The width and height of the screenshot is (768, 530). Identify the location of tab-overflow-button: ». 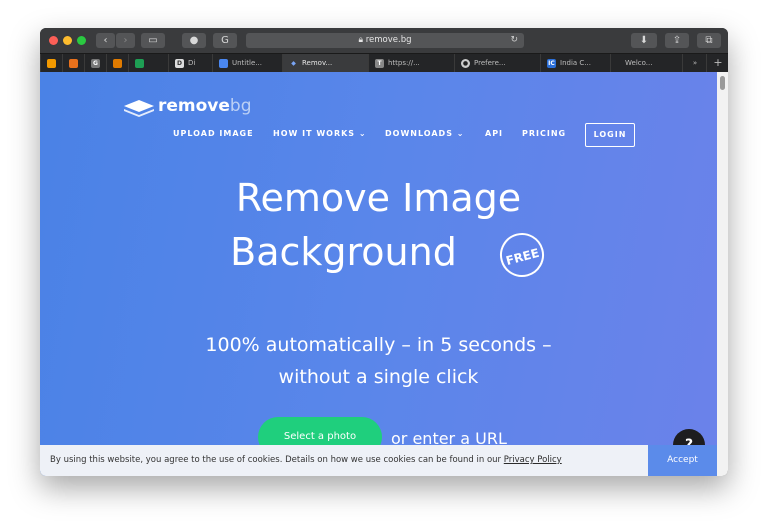
(694, 63).